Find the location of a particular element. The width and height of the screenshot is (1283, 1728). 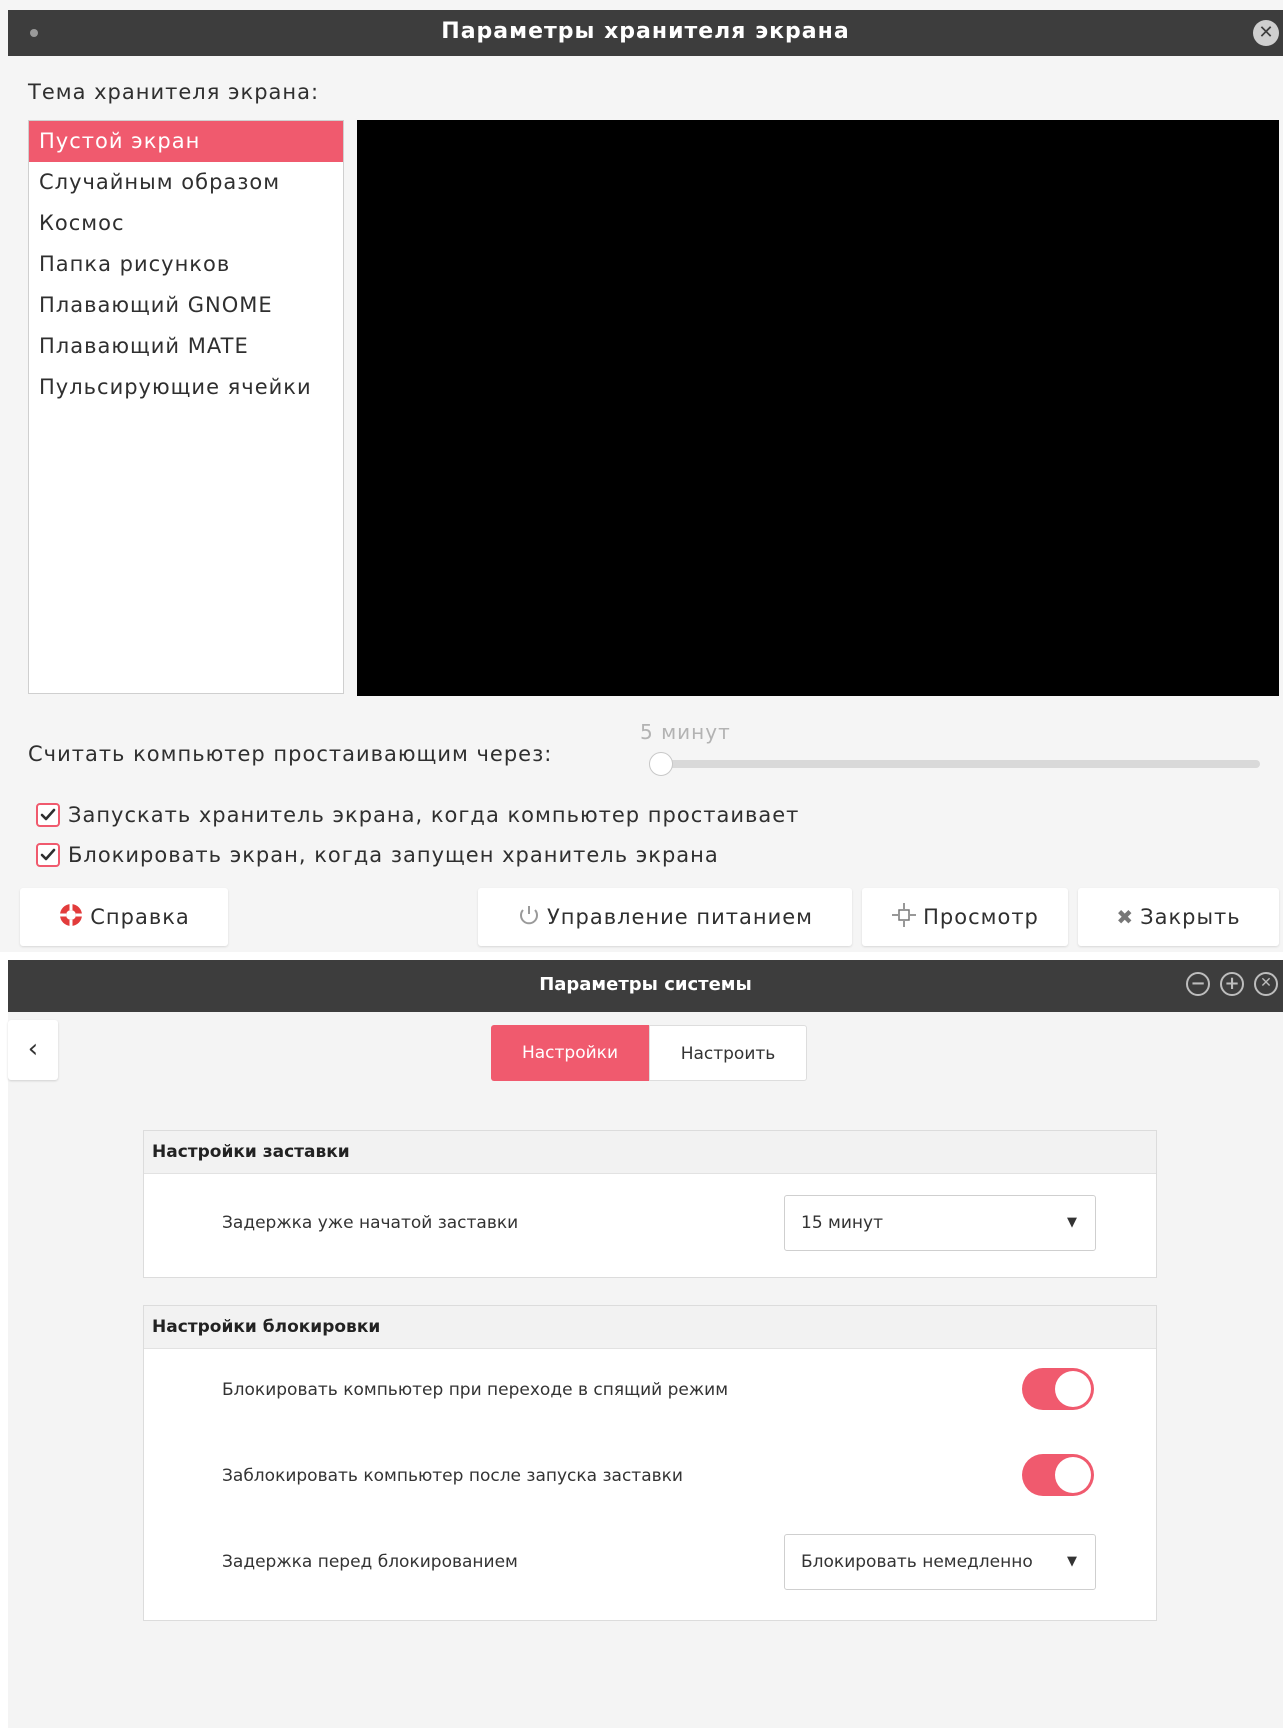

minimize-icon: − is located at coordinates (1198, 984).